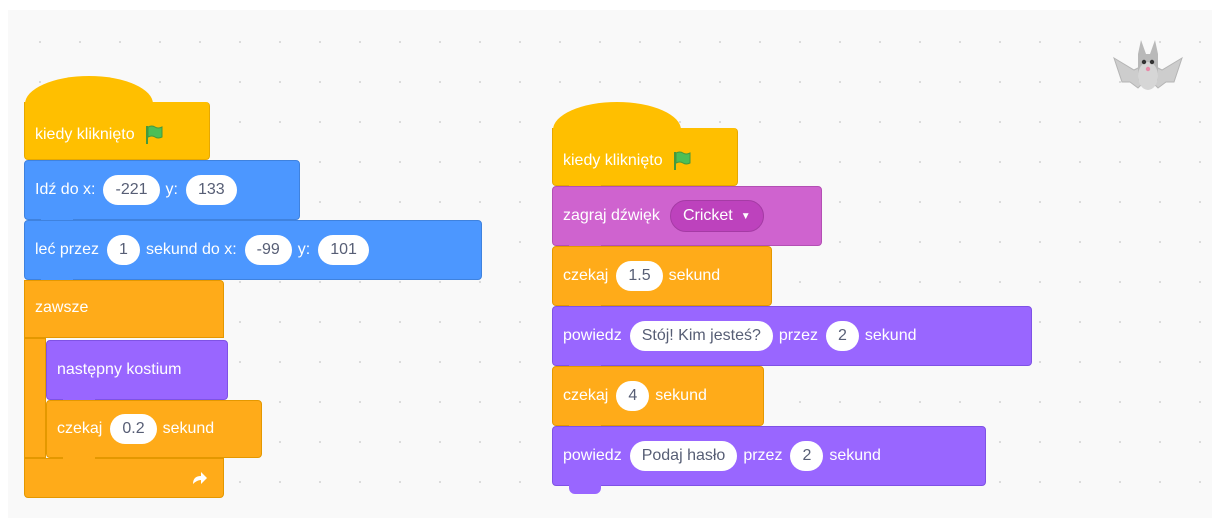  What do you see at coordinates (191, 249) in the screenshot?
I see `glide-mid-label: sekund do x:` at bounding box center [191, 249].